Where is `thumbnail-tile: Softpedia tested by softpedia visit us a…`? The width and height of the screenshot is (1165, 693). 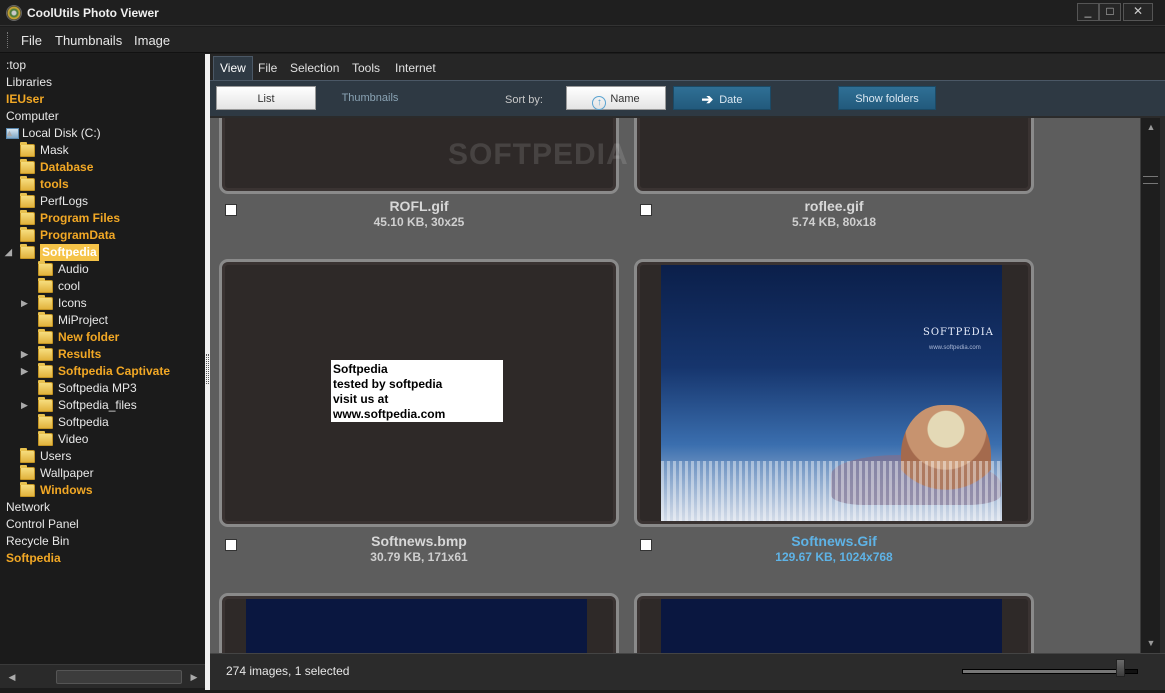 thumbnail-tile: Softpedia tested by softpedia visit us a… is located at coordinates (419, 393).